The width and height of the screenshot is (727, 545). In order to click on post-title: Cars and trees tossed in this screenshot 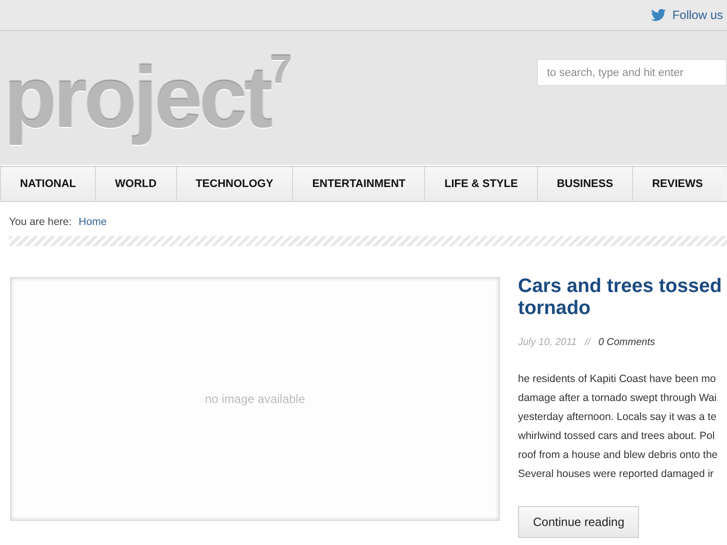, I will do `click(620, 286)`.